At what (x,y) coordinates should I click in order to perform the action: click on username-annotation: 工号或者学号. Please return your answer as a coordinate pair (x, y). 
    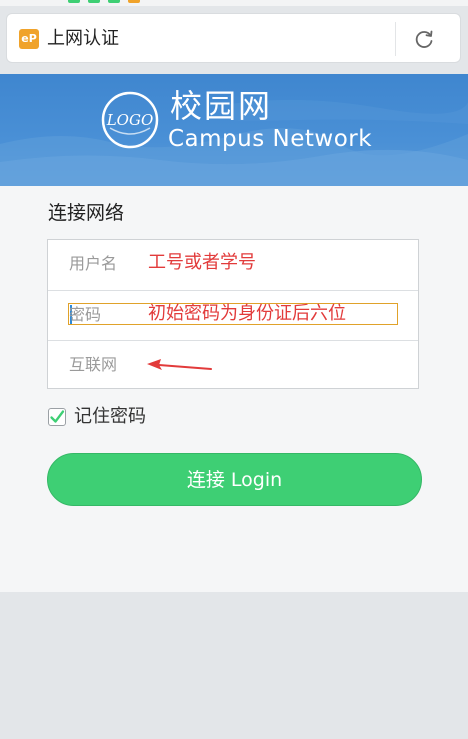
    Looking at the image, I should click on (202, 262).